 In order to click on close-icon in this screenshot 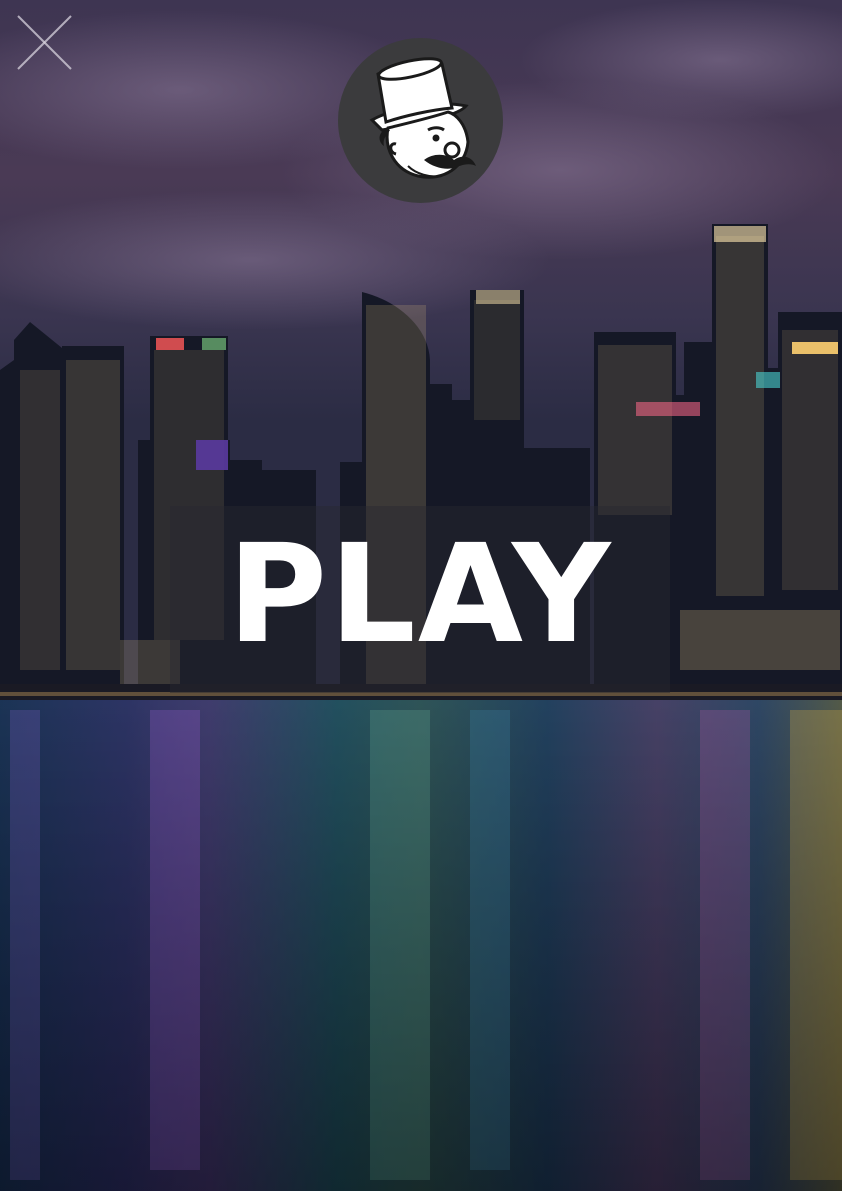, I will do `click(44, 42)`.